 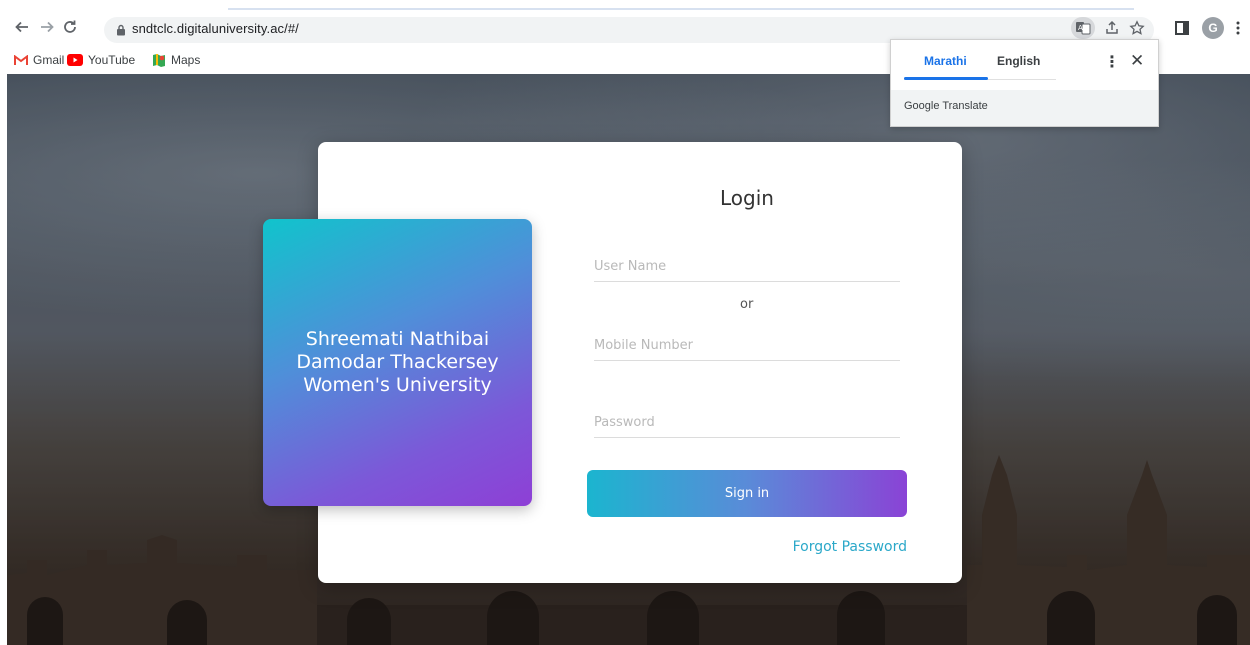 I want to click on mobile-number-input, so click(x=747, y=346).